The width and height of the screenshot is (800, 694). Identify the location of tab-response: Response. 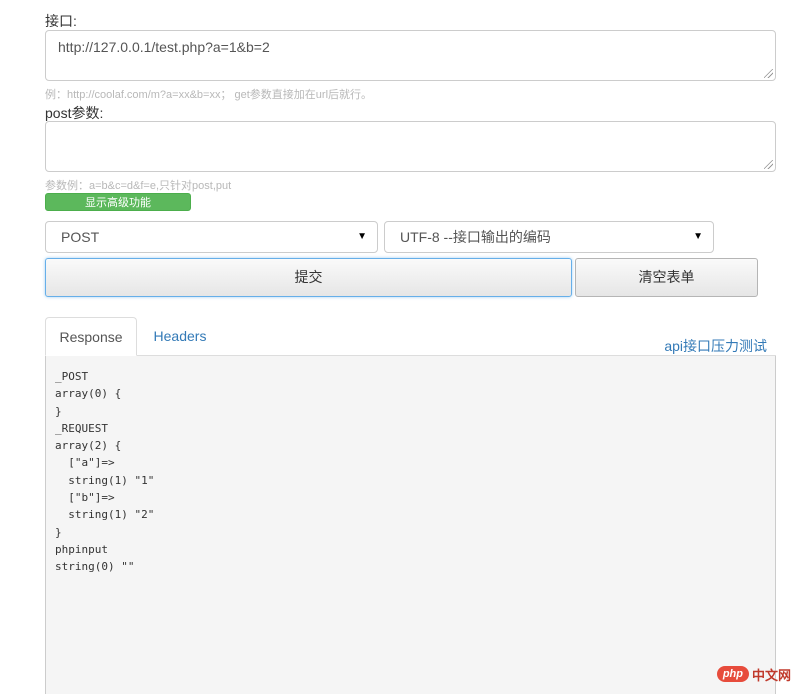
(91, 336).